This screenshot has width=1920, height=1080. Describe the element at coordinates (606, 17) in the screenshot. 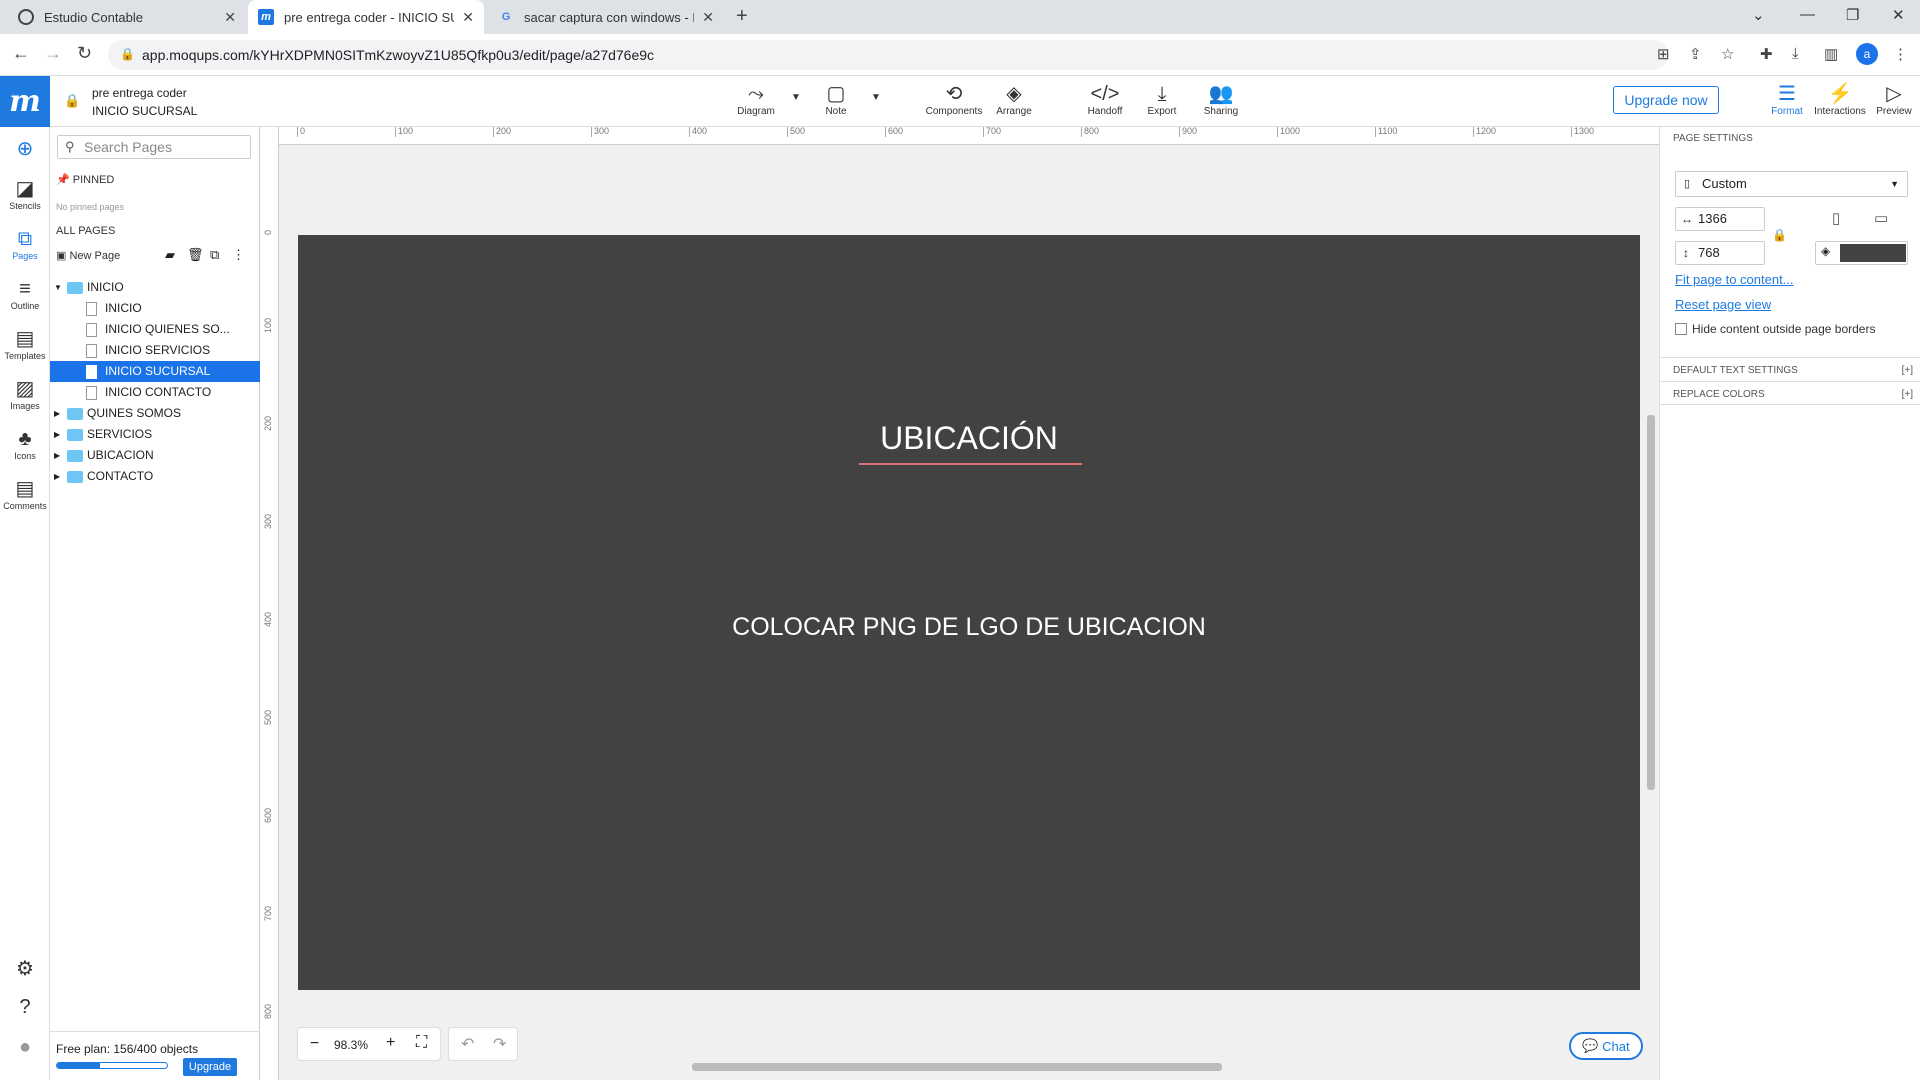

I see `tab-google-search: G sacar captura con windows - Bus ✕` at that location.